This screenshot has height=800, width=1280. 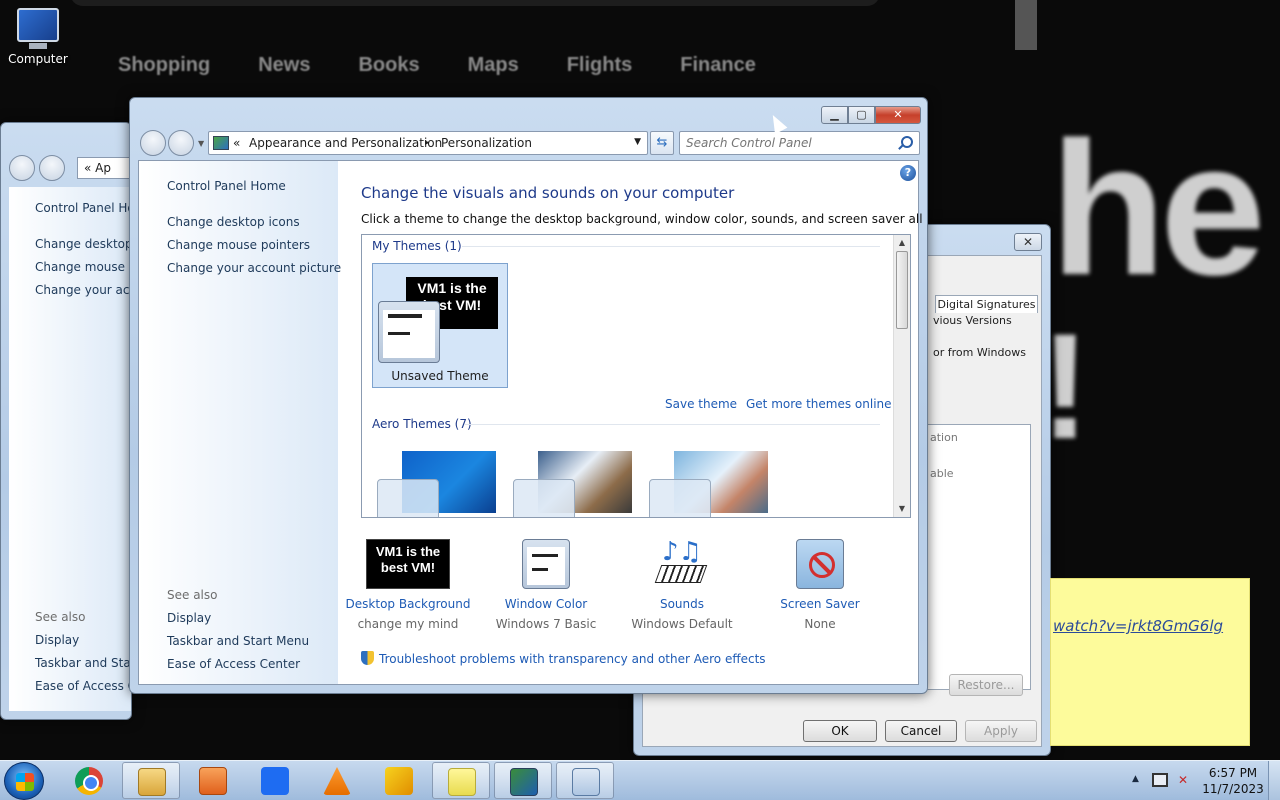 I want to click on sticky-note-link: watch?v=jrkt8GmG6lg, so click(x=1138, y=626).